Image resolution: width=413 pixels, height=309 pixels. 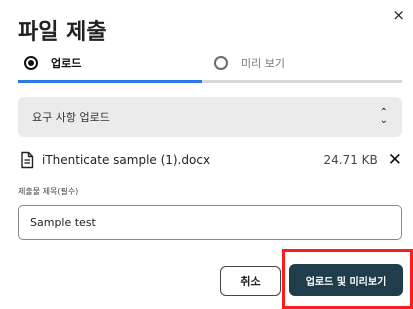 What do you see at coordinates (210, 67) in the screenshot?
I see `stepper: 업로드 미리 보기` at bounding box center [210, 67].